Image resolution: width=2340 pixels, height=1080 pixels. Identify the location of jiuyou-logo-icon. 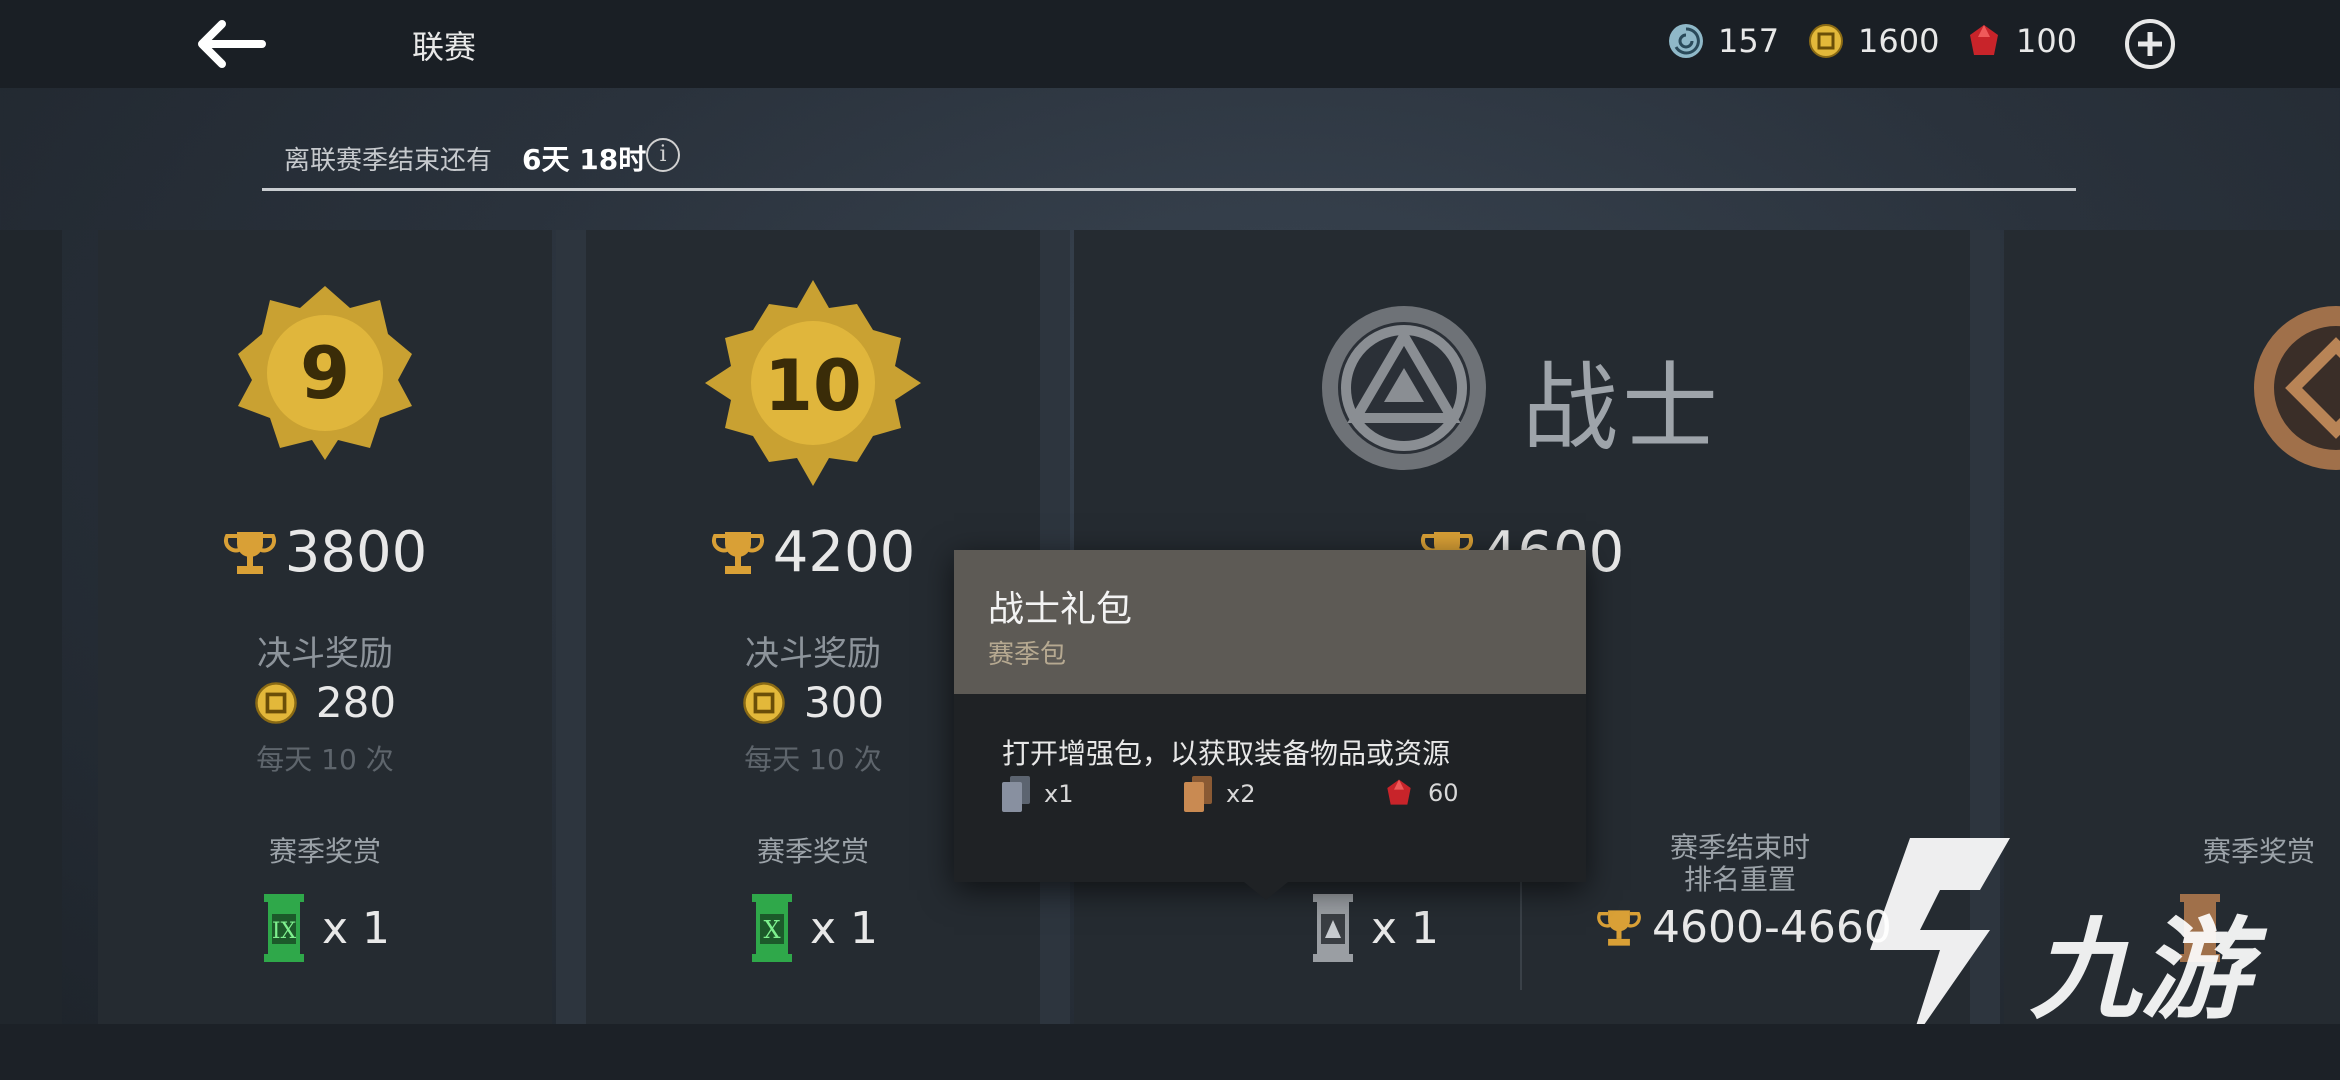
(1940, 941).